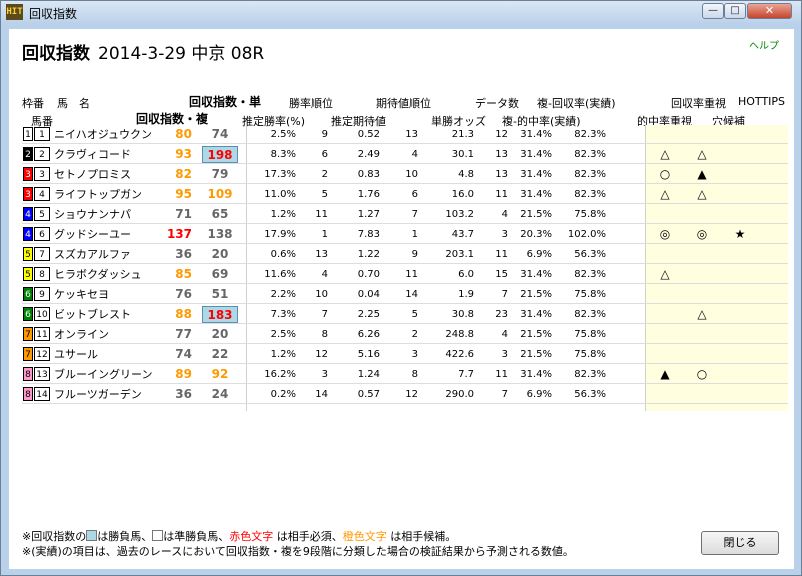  Describe the element at coordinates (368, 394) in the screenshot. I see `est-expected-value: 0.57` at that location.